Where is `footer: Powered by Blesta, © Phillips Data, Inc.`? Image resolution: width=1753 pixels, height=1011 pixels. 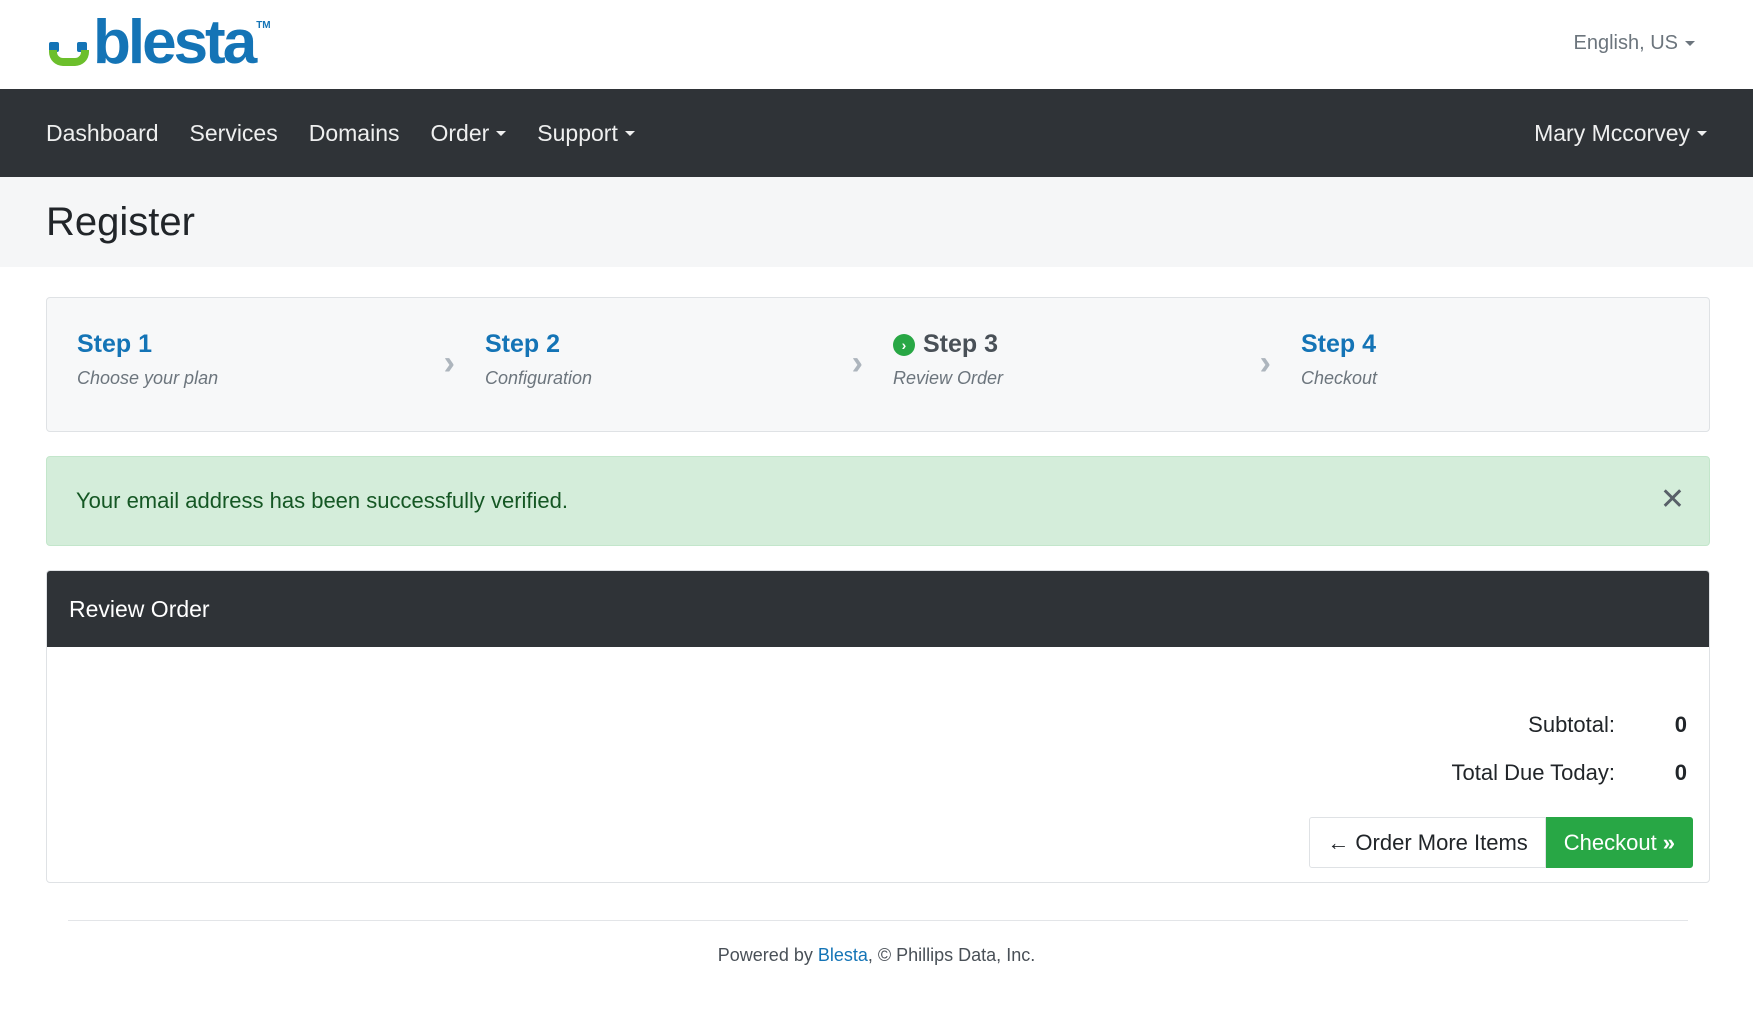 footer: Powered by Blesta, © Phillips Data, Inc. is located at coordinates (876, 955).